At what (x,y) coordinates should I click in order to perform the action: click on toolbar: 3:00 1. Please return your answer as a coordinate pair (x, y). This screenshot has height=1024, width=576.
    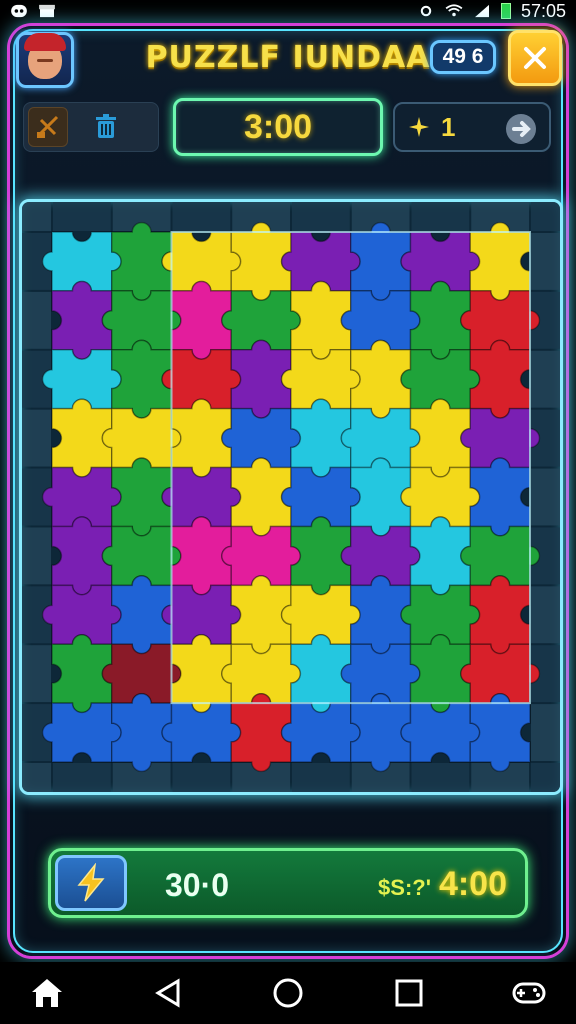
    Looking at the image, I should click on (288, 128).